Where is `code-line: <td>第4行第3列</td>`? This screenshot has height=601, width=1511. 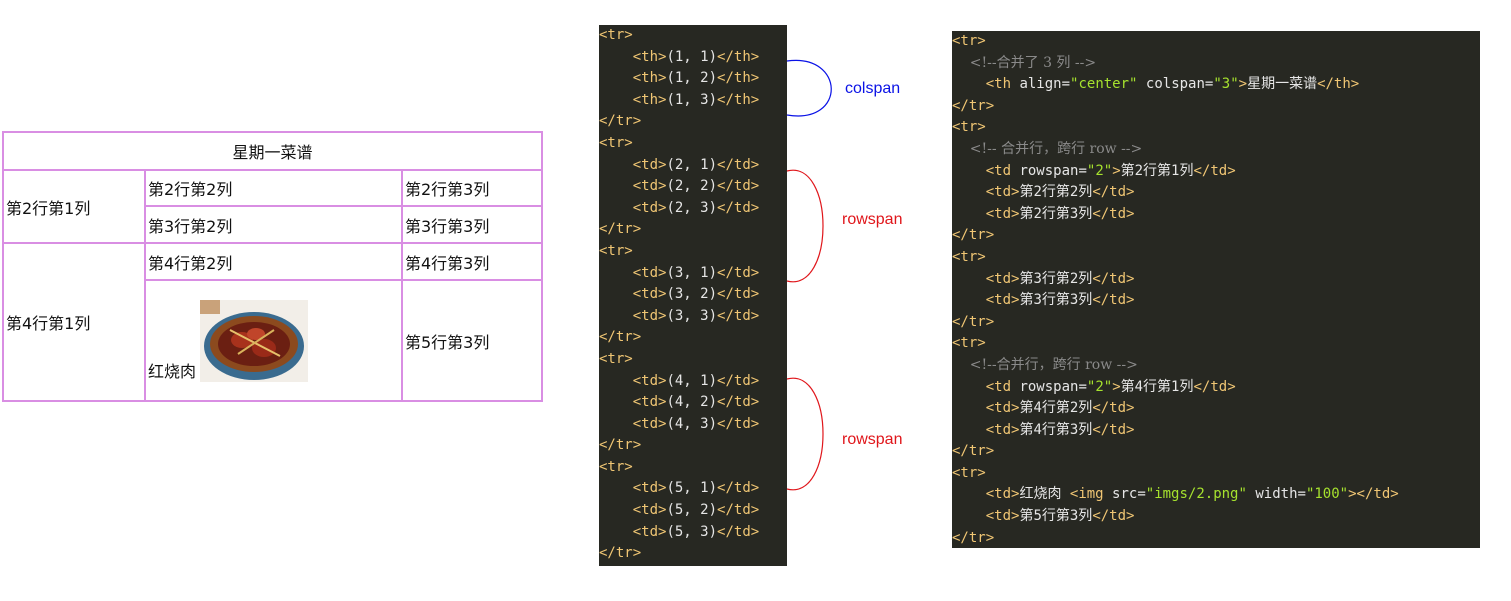
code-line: <td>第4行第3列</td> is located at coordinates (1060, 429).